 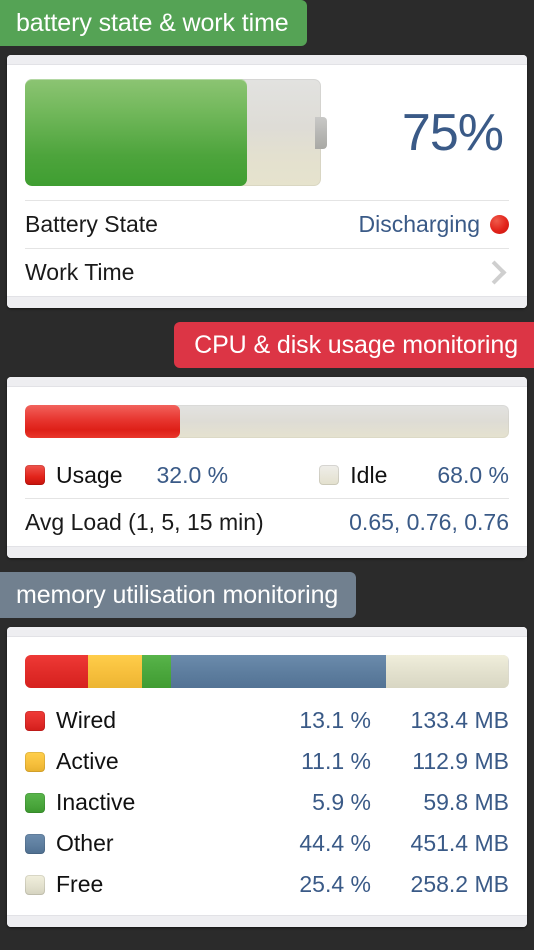 I want to click on memory-segment-wired, so click(x=57, y=671).